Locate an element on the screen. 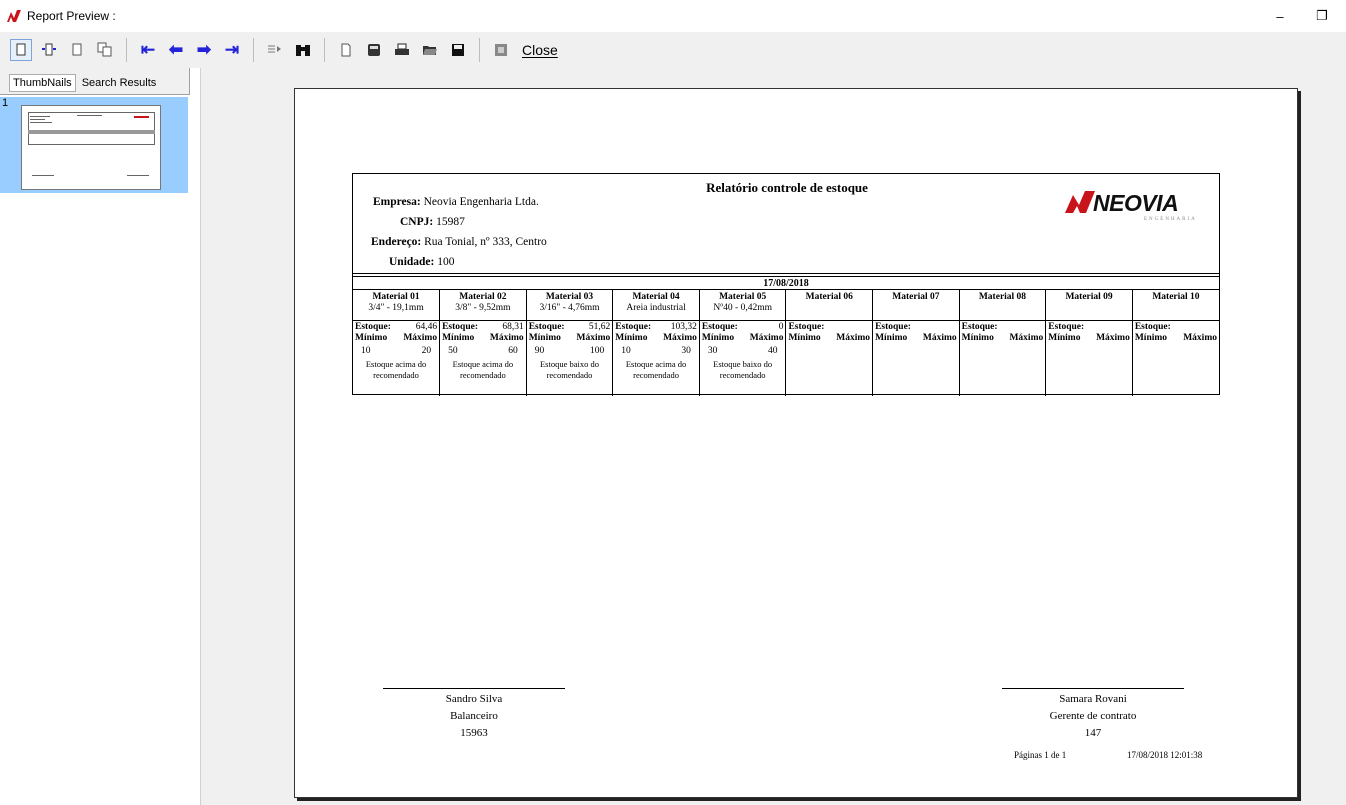 The image size is (1346, 805). material-spec: 3/16" - 4,76mm is located at coordinates (569, 308).